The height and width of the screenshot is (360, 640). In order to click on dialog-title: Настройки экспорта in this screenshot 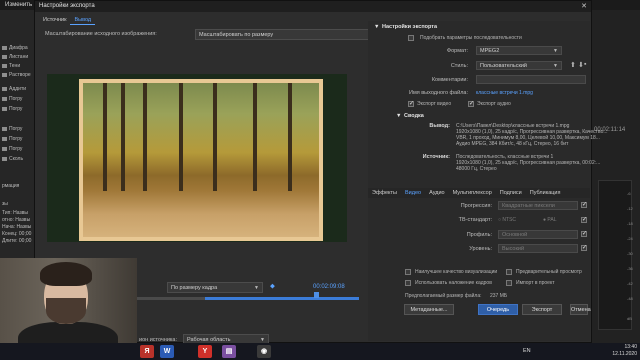, I will do `click(313, 6)`.